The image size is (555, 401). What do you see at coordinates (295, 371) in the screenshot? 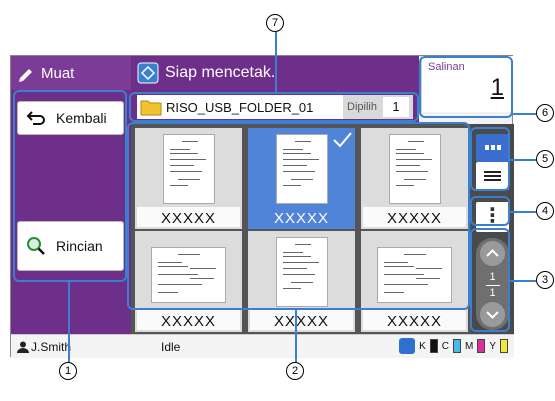
I see `callout-2: 2` at bounding box center [295, 371].